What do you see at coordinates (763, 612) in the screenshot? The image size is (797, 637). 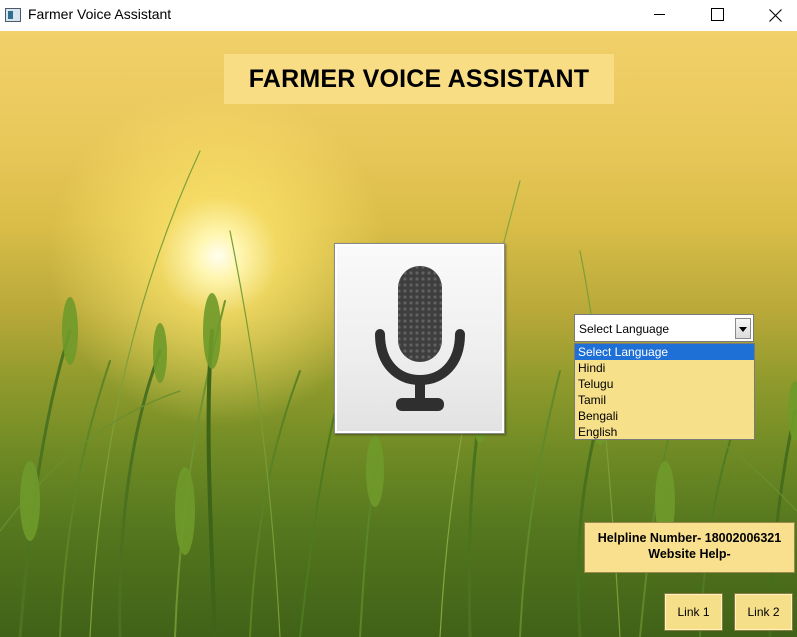 I see `link-2-button: Link 2` at bounding box center [763, 612].